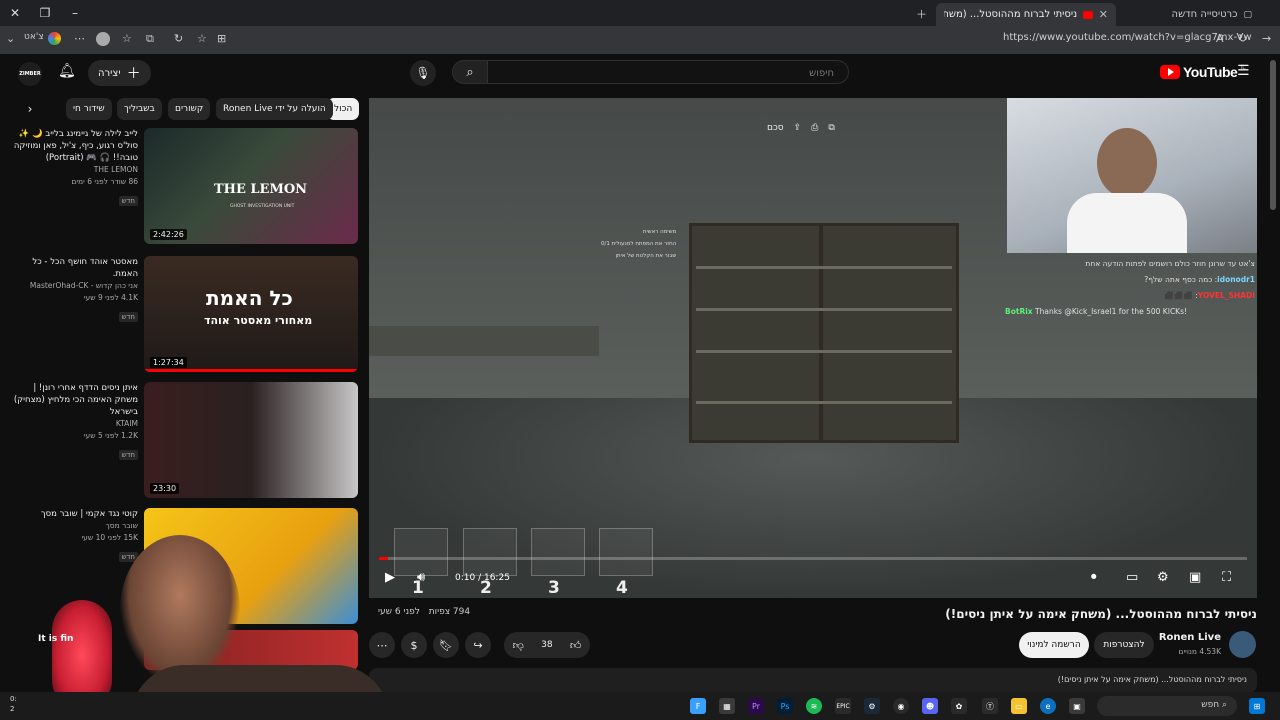 The width and height of the screenshot is (1280, 720). What do you see at coordinates (547, 645) in the screenshot?
I see `like-count: 38` at bounding box center [547, 645].